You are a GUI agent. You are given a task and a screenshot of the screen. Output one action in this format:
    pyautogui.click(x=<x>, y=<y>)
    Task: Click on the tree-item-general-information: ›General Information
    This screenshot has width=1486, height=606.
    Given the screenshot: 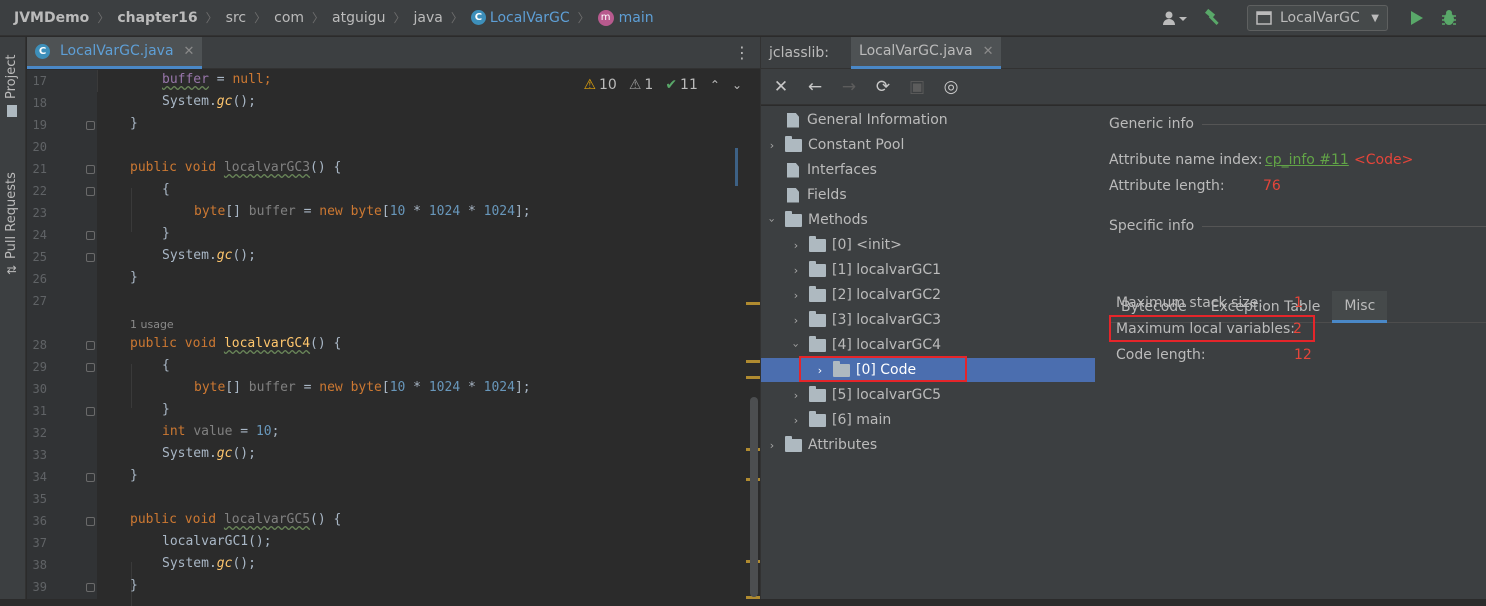 What is the action you would take?
    pyautogui.click(x=928, y=120)
    